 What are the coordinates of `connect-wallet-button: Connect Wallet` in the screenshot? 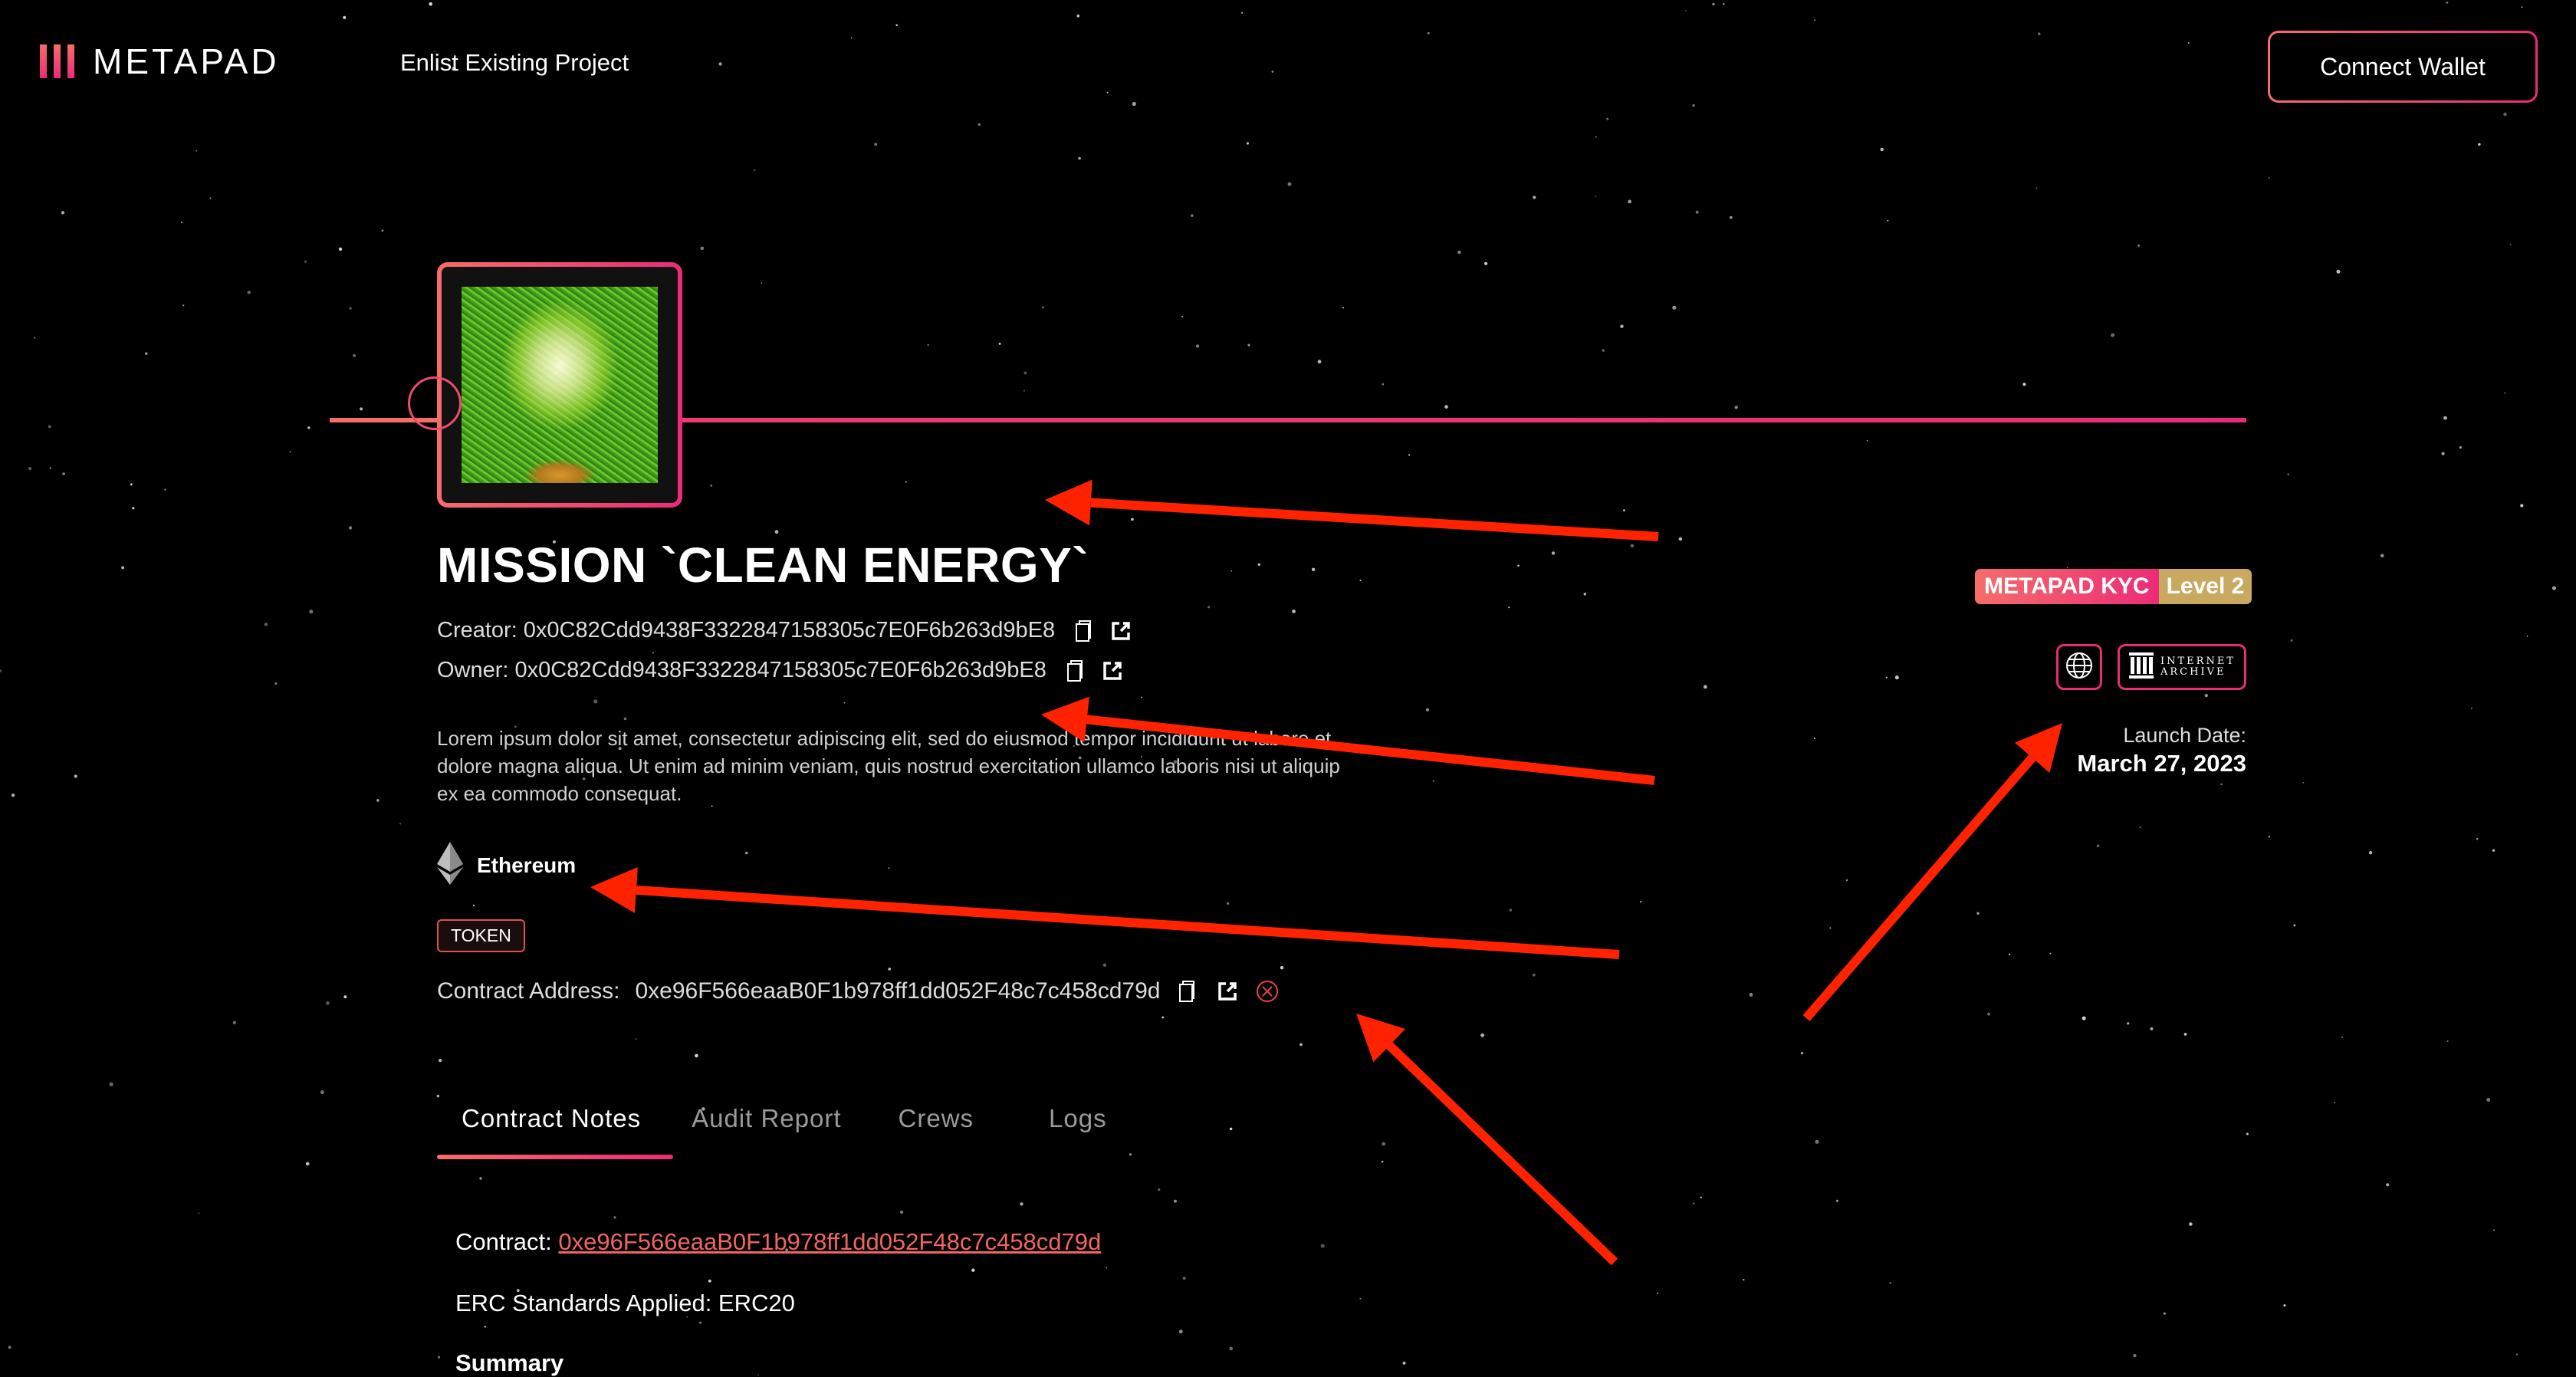 It's located at (2403, 67).